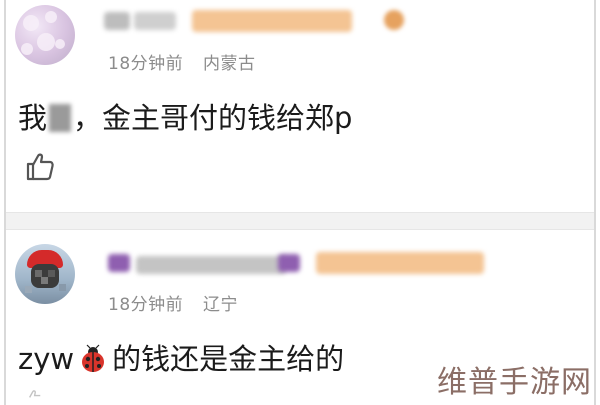 The width and height of the screenshot is (600, 405). Describe the element at coordinates (181, 359) in the screenshot. I see `comment-text: zyw 的钱还是金主给的` at that location.